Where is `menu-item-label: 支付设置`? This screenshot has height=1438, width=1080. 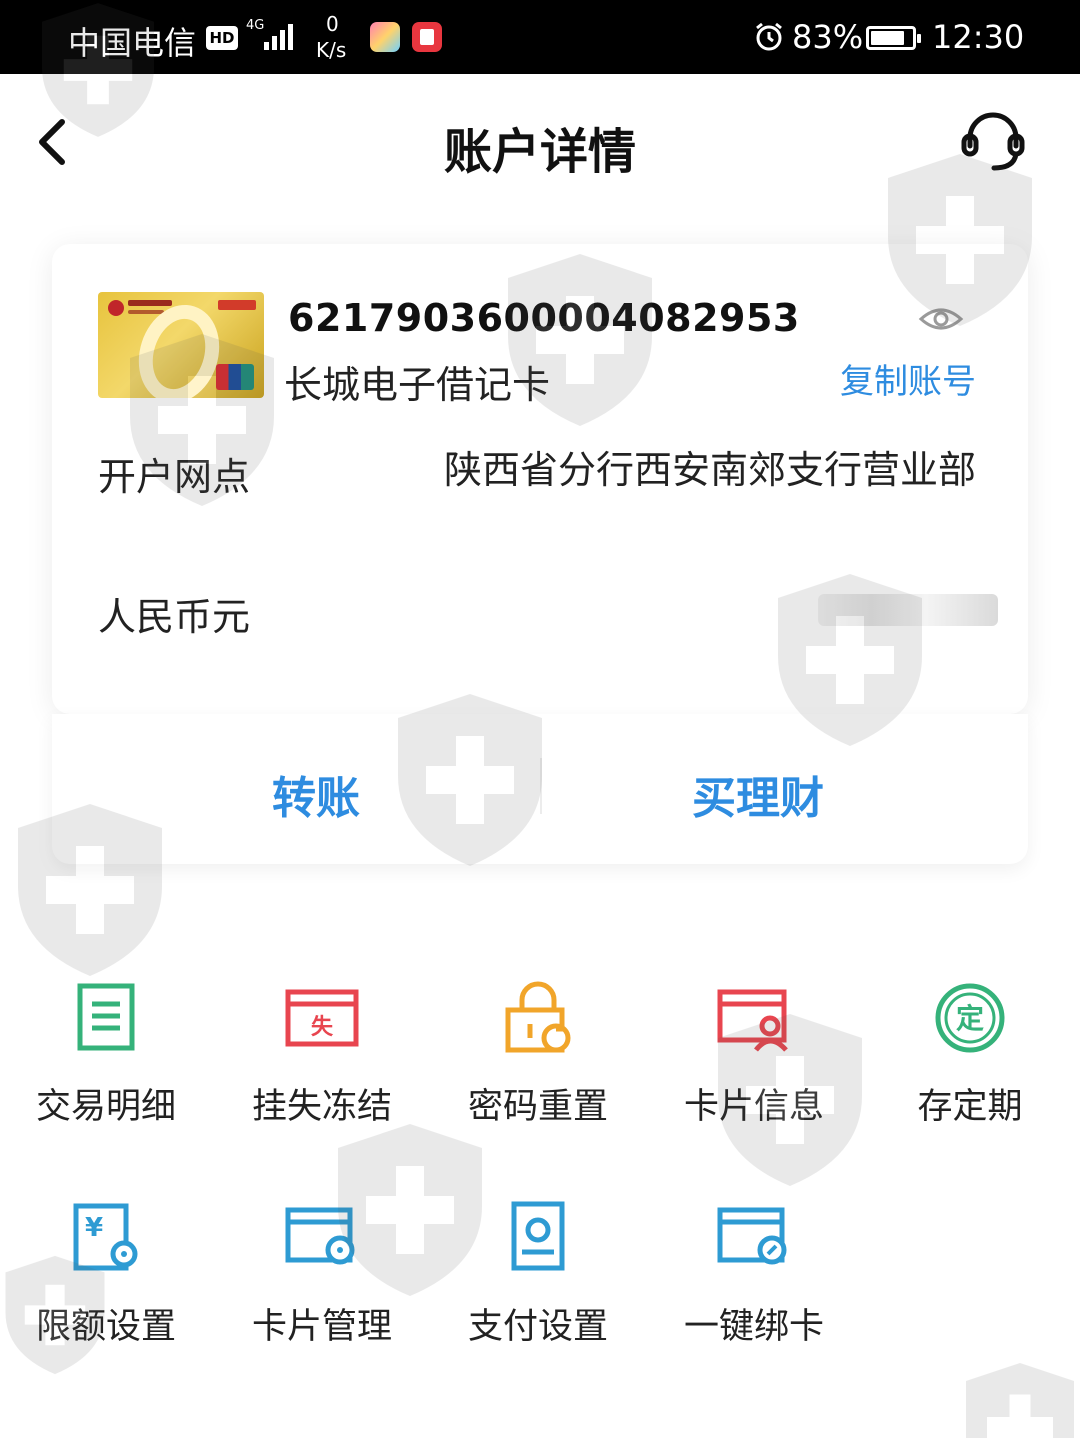 menu-item-label: 支付设置 is located at coordinates (537, 1327).